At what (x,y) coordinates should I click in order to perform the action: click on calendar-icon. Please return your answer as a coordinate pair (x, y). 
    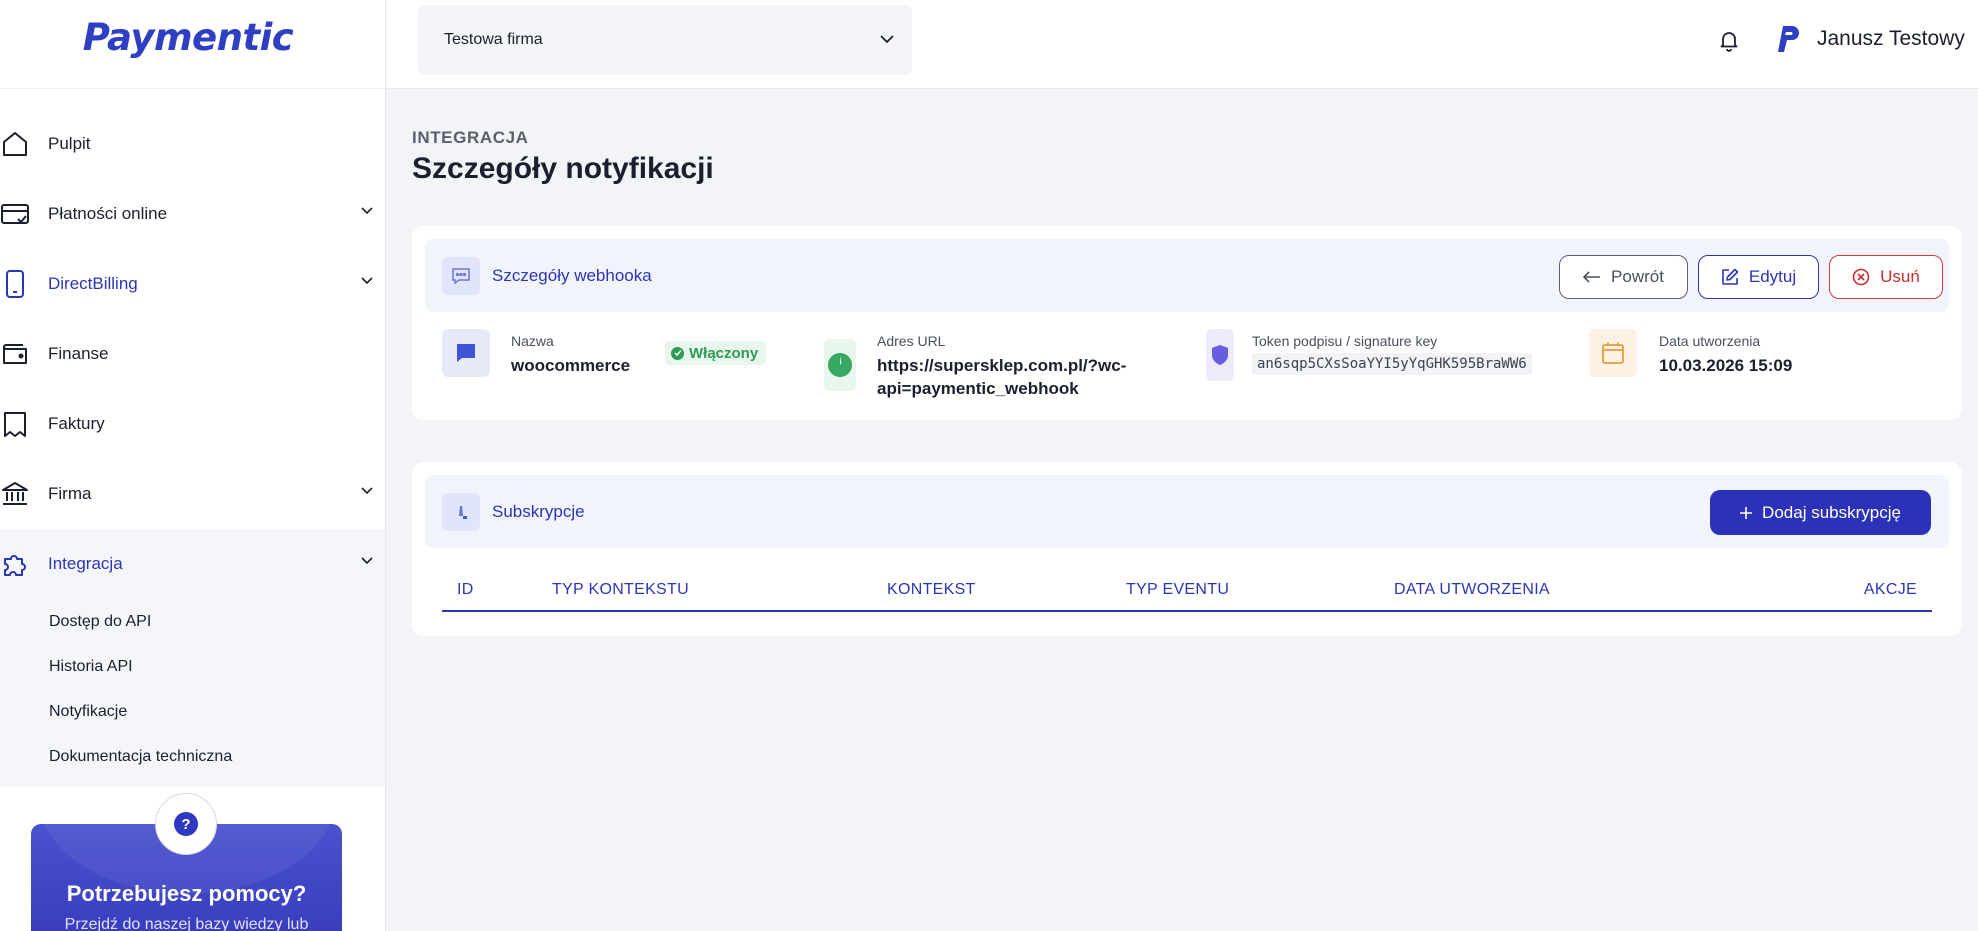
    Looking at the image, I should click on (1613, 353).